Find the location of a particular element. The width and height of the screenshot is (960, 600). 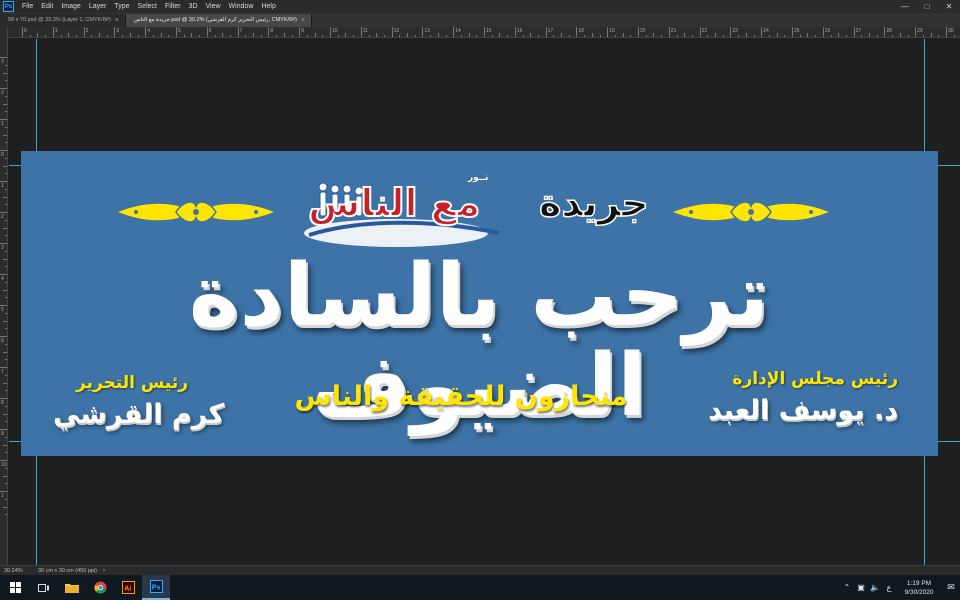

notifications-icon: ✉ is located at coordinates (951, 587).